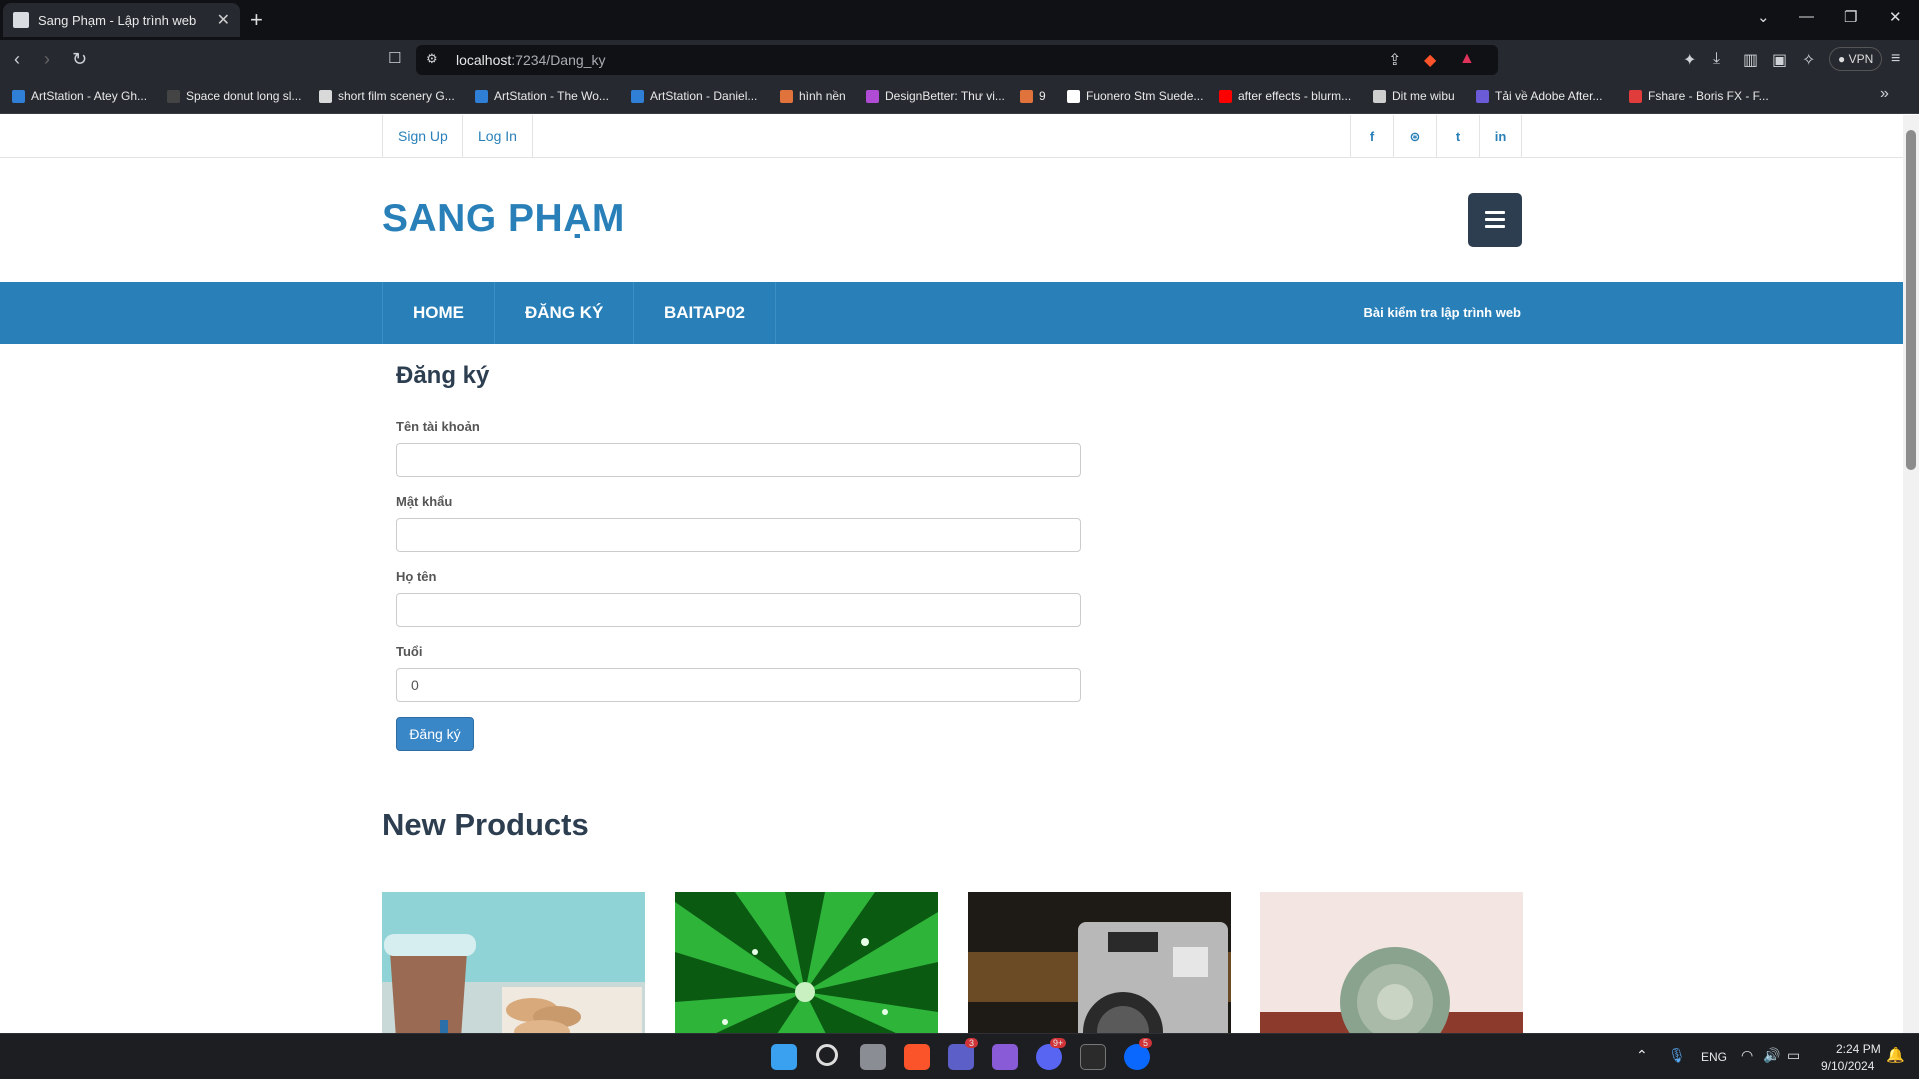  What do you see at coordinates (1806, 16) in the screenshot?
I see `minimize-icon: —` at bounding box center [1806, 16].